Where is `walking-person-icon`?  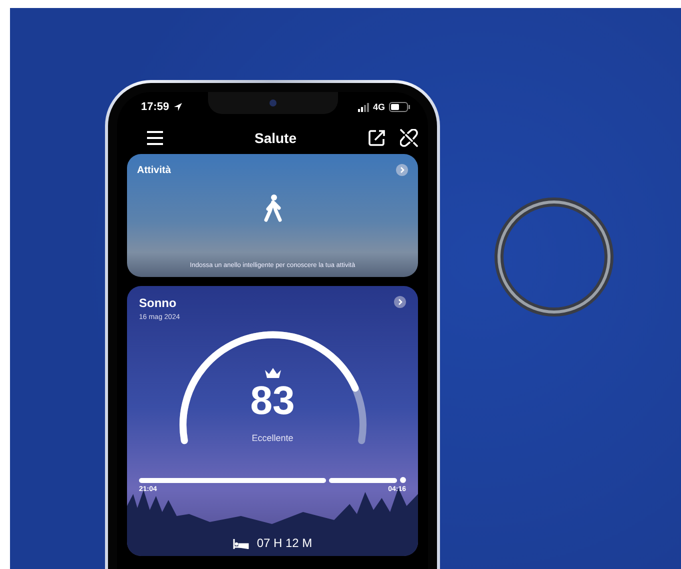
walking-person-icon is located at coordinates (273, 208).